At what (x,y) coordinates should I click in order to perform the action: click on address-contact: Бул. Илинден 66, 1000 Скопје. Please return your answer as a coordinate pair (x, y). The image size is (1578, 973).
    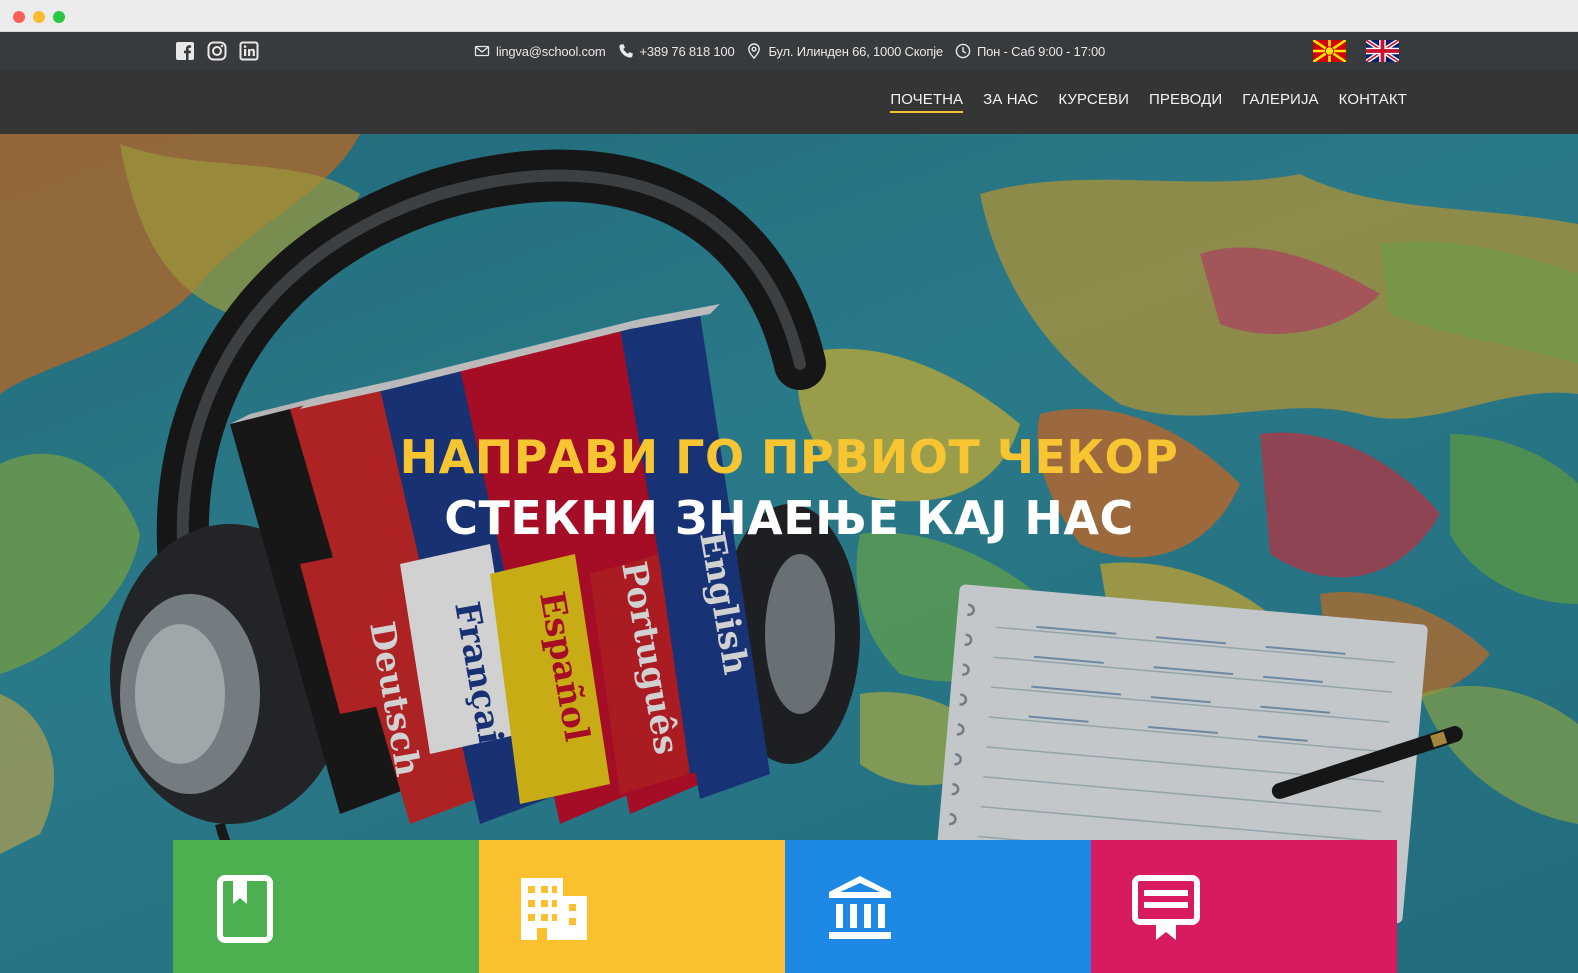
    Looking at the image, I should click on (844, 51).